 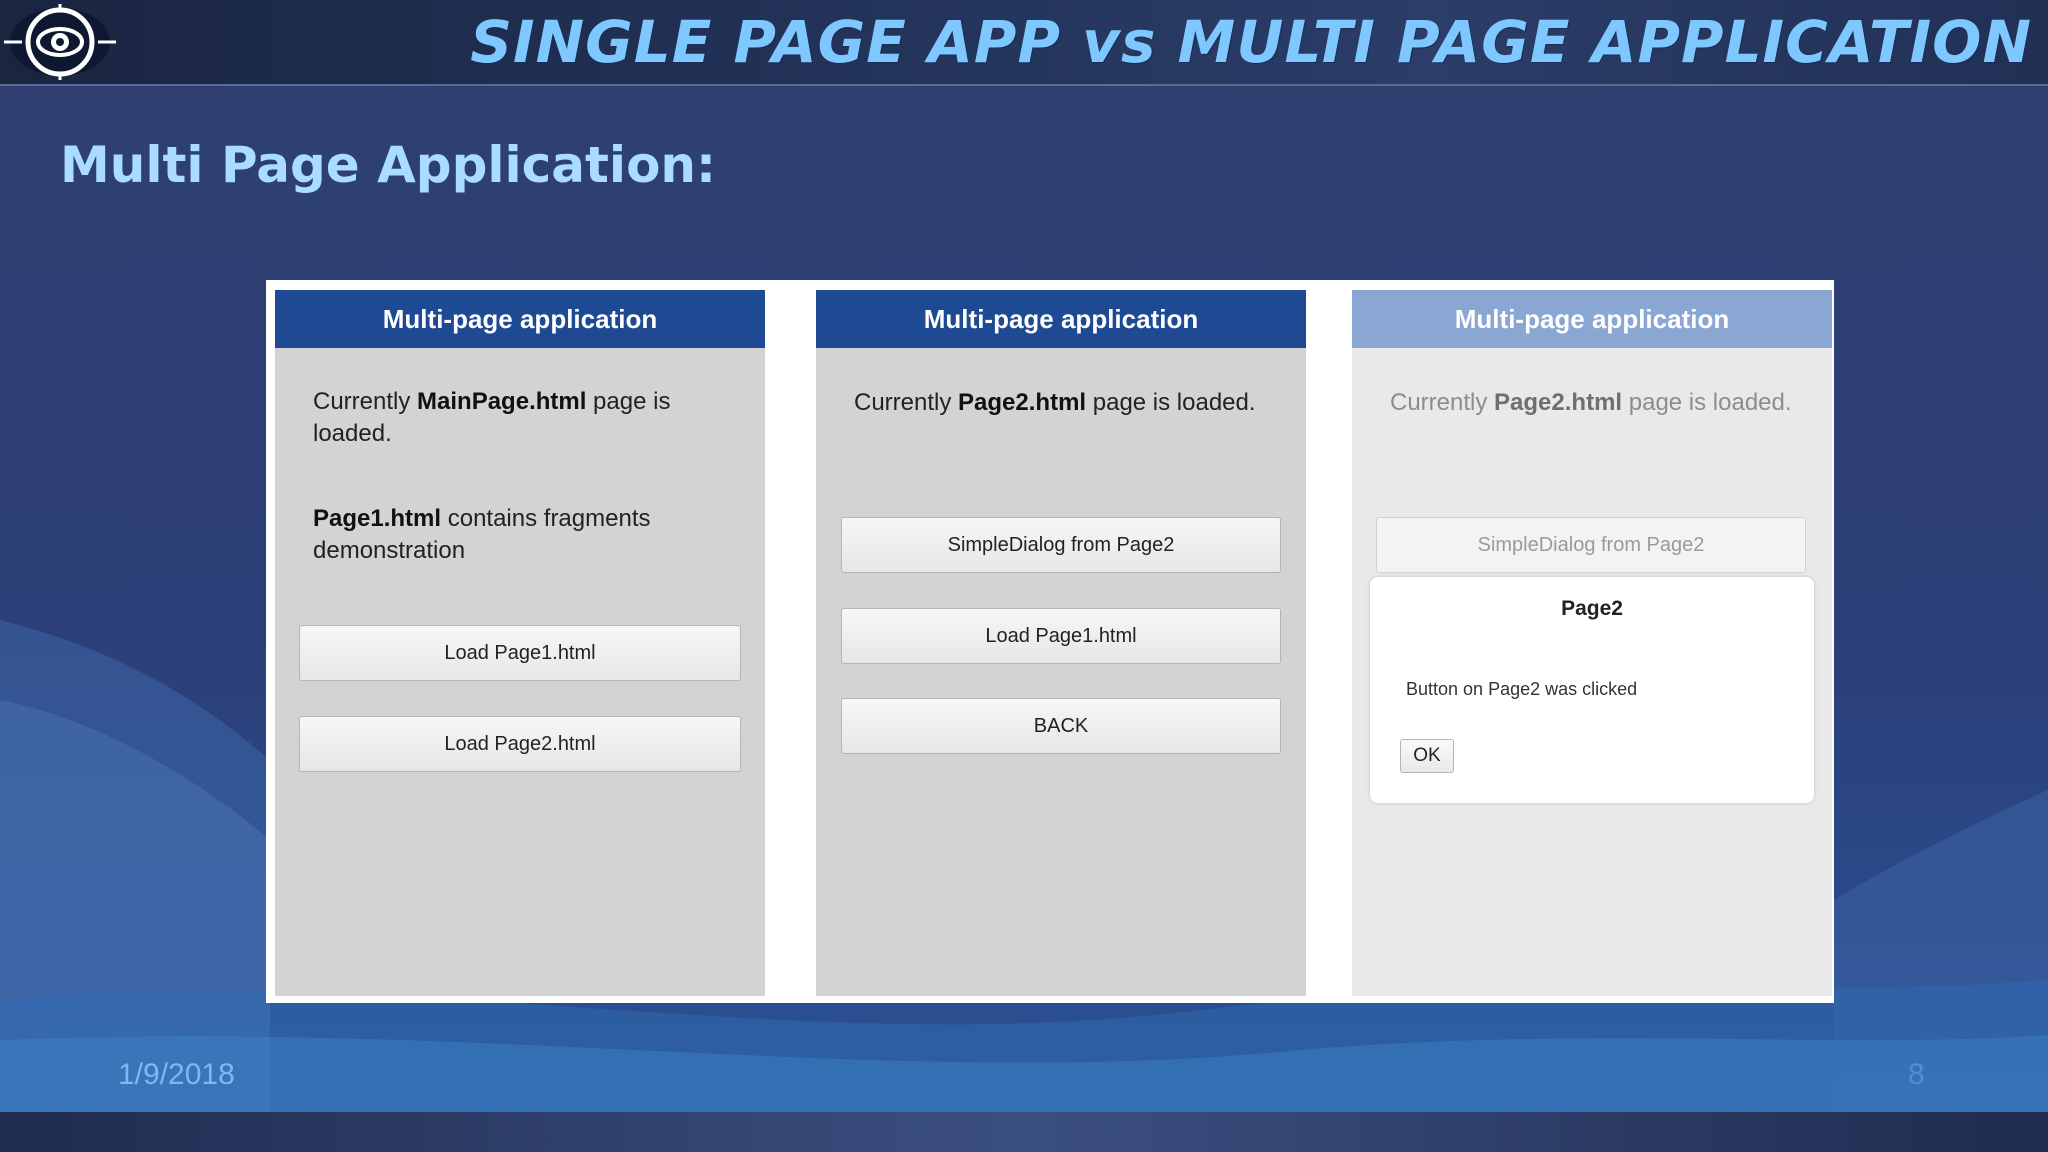 I want to click on simple-dialog: Page2 Button on Page2 was clicked OK, so click(x=1592, y=690).